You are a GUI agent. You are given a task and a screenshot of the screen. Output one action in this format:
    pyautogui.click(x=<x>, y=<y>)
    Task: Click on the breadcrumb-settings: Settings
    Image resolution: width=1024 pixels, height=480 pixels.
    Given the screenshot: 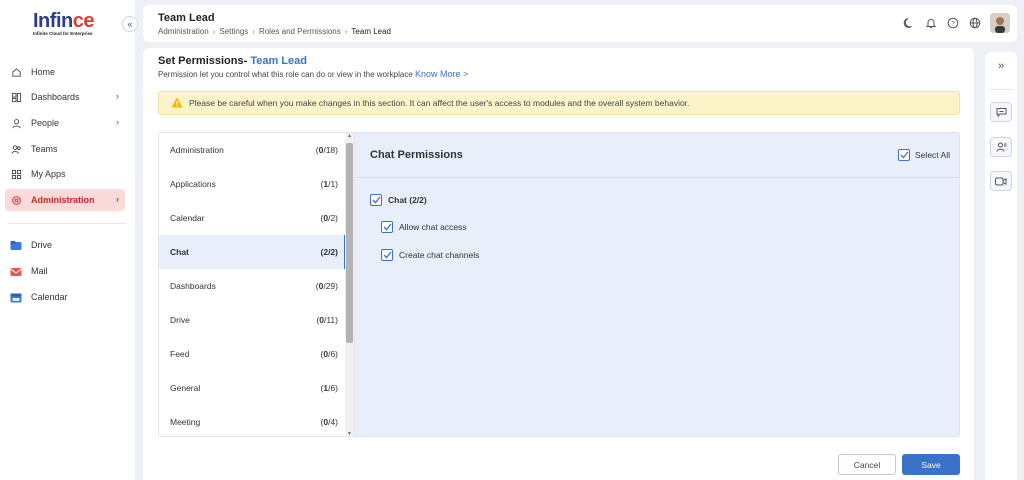 What is the action you would take?
    pyautogui.click(x=233, y=31)
    